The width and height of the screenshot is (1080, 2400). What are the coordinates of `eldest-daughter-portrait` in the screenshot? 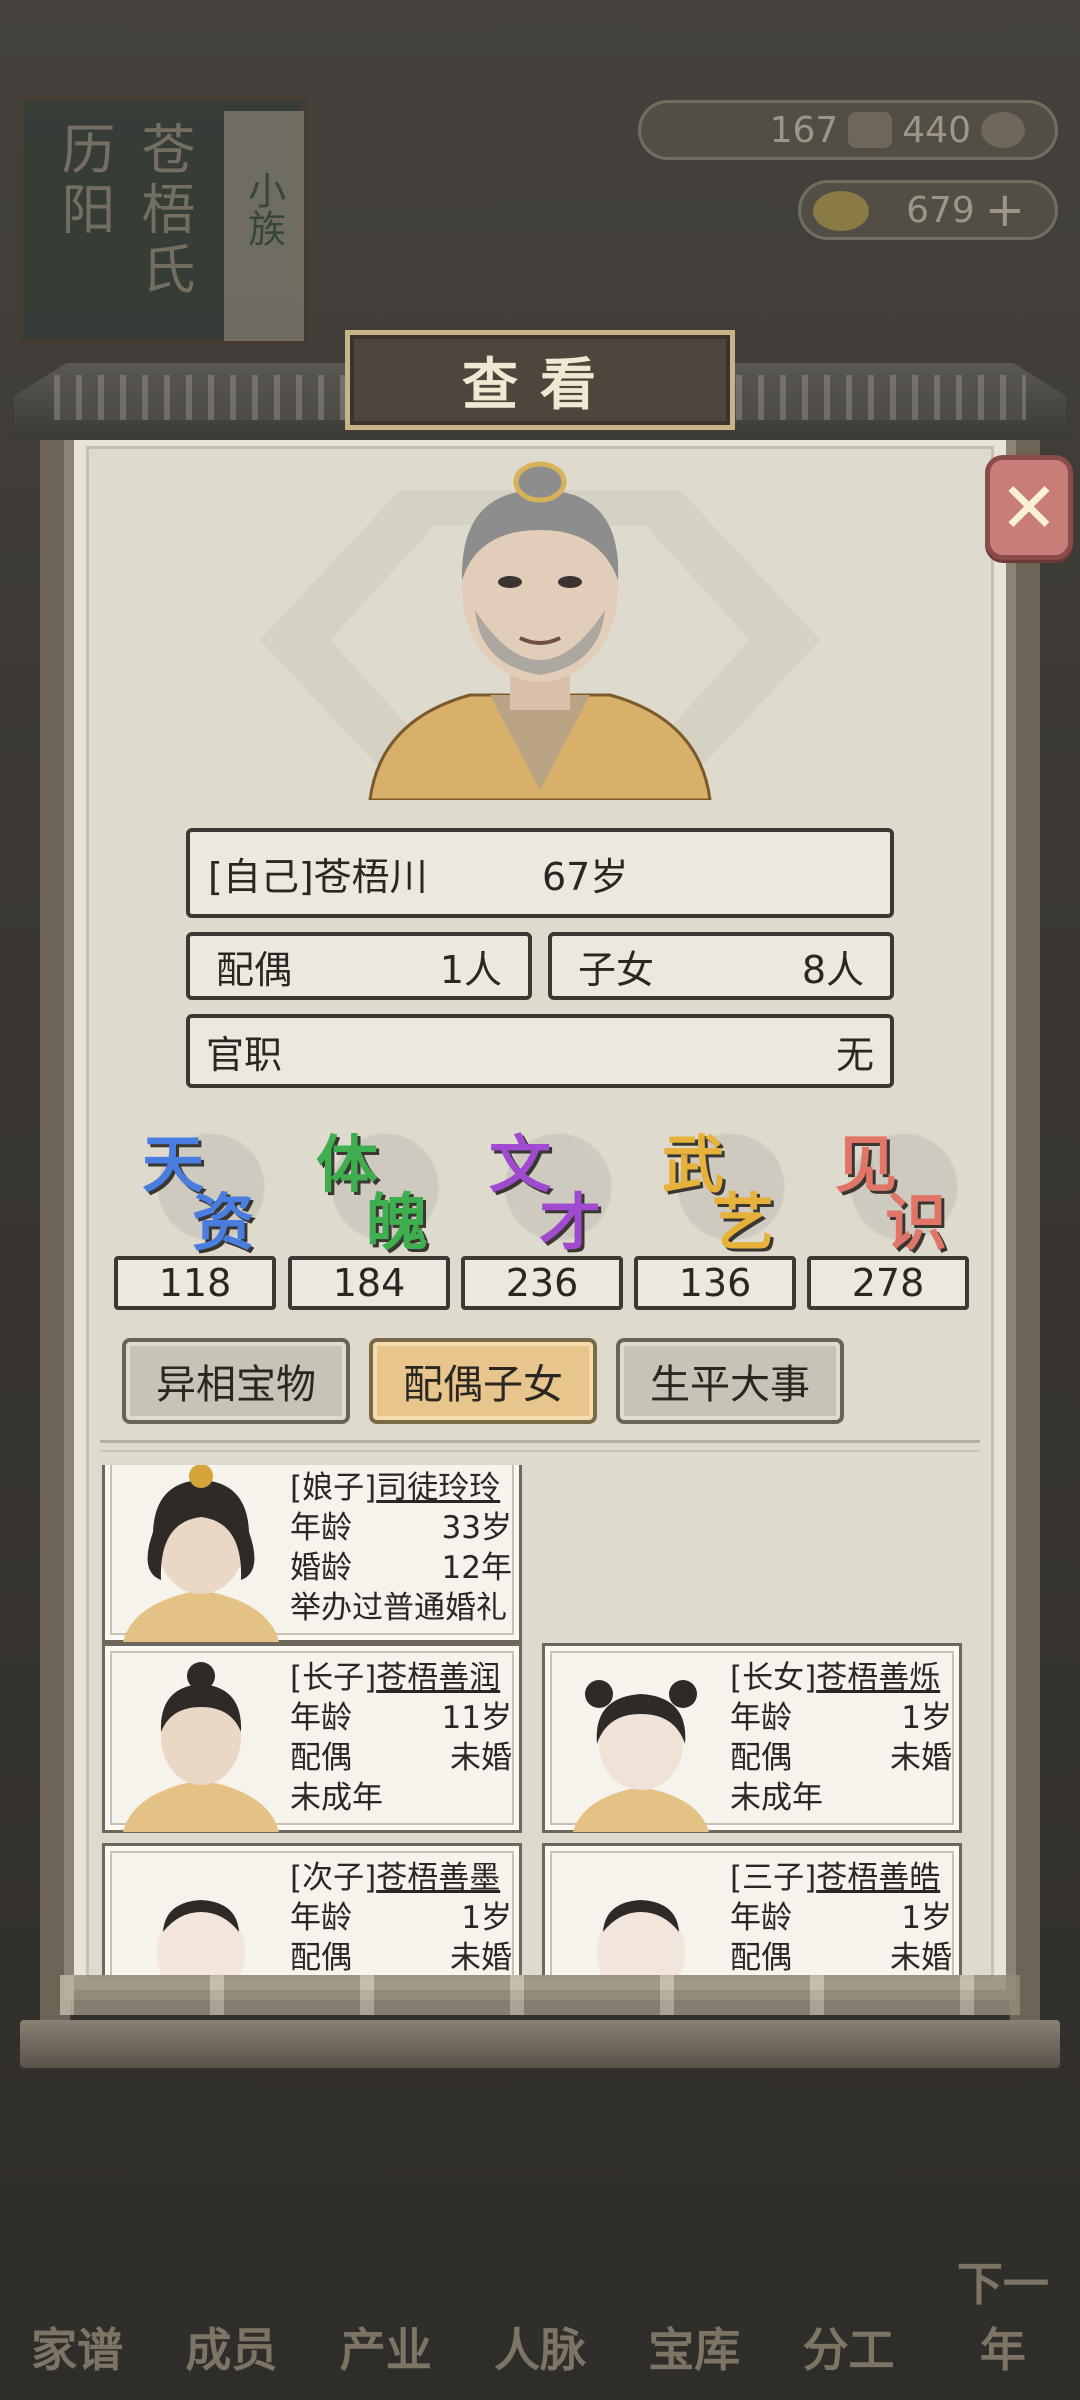 It's located at (641, 1756).